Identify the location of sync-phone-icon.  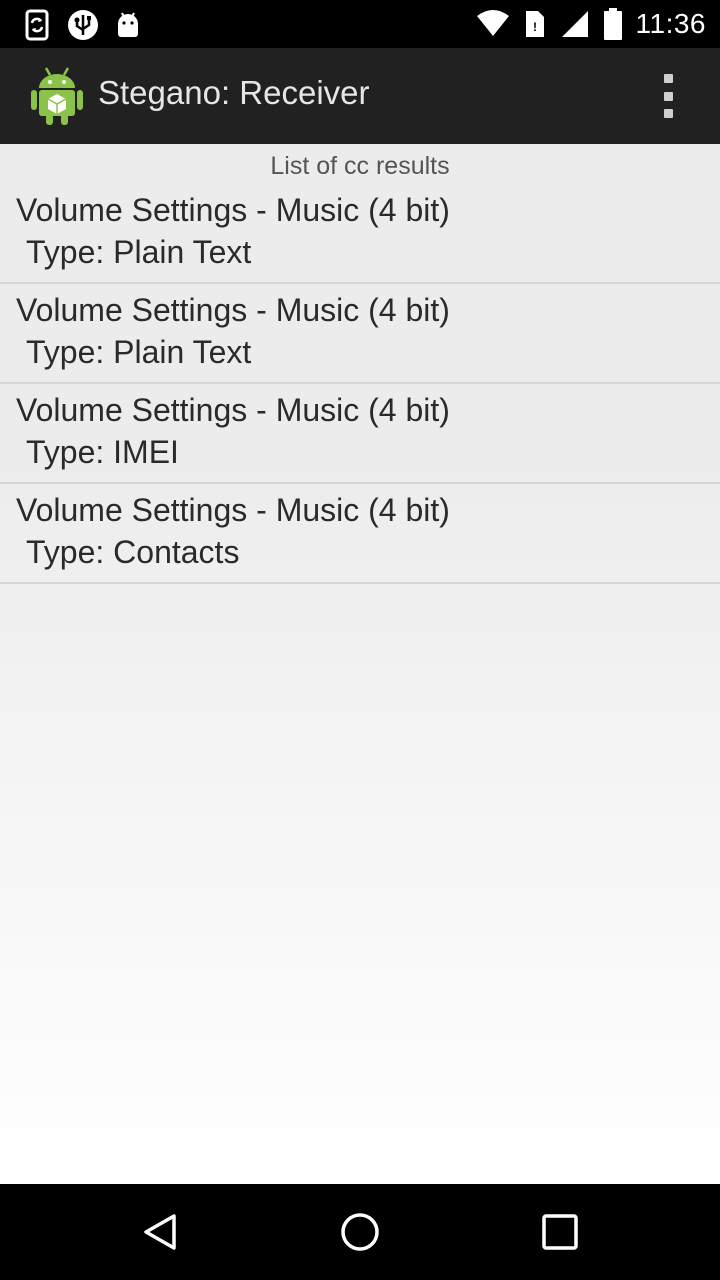
(37, 25).